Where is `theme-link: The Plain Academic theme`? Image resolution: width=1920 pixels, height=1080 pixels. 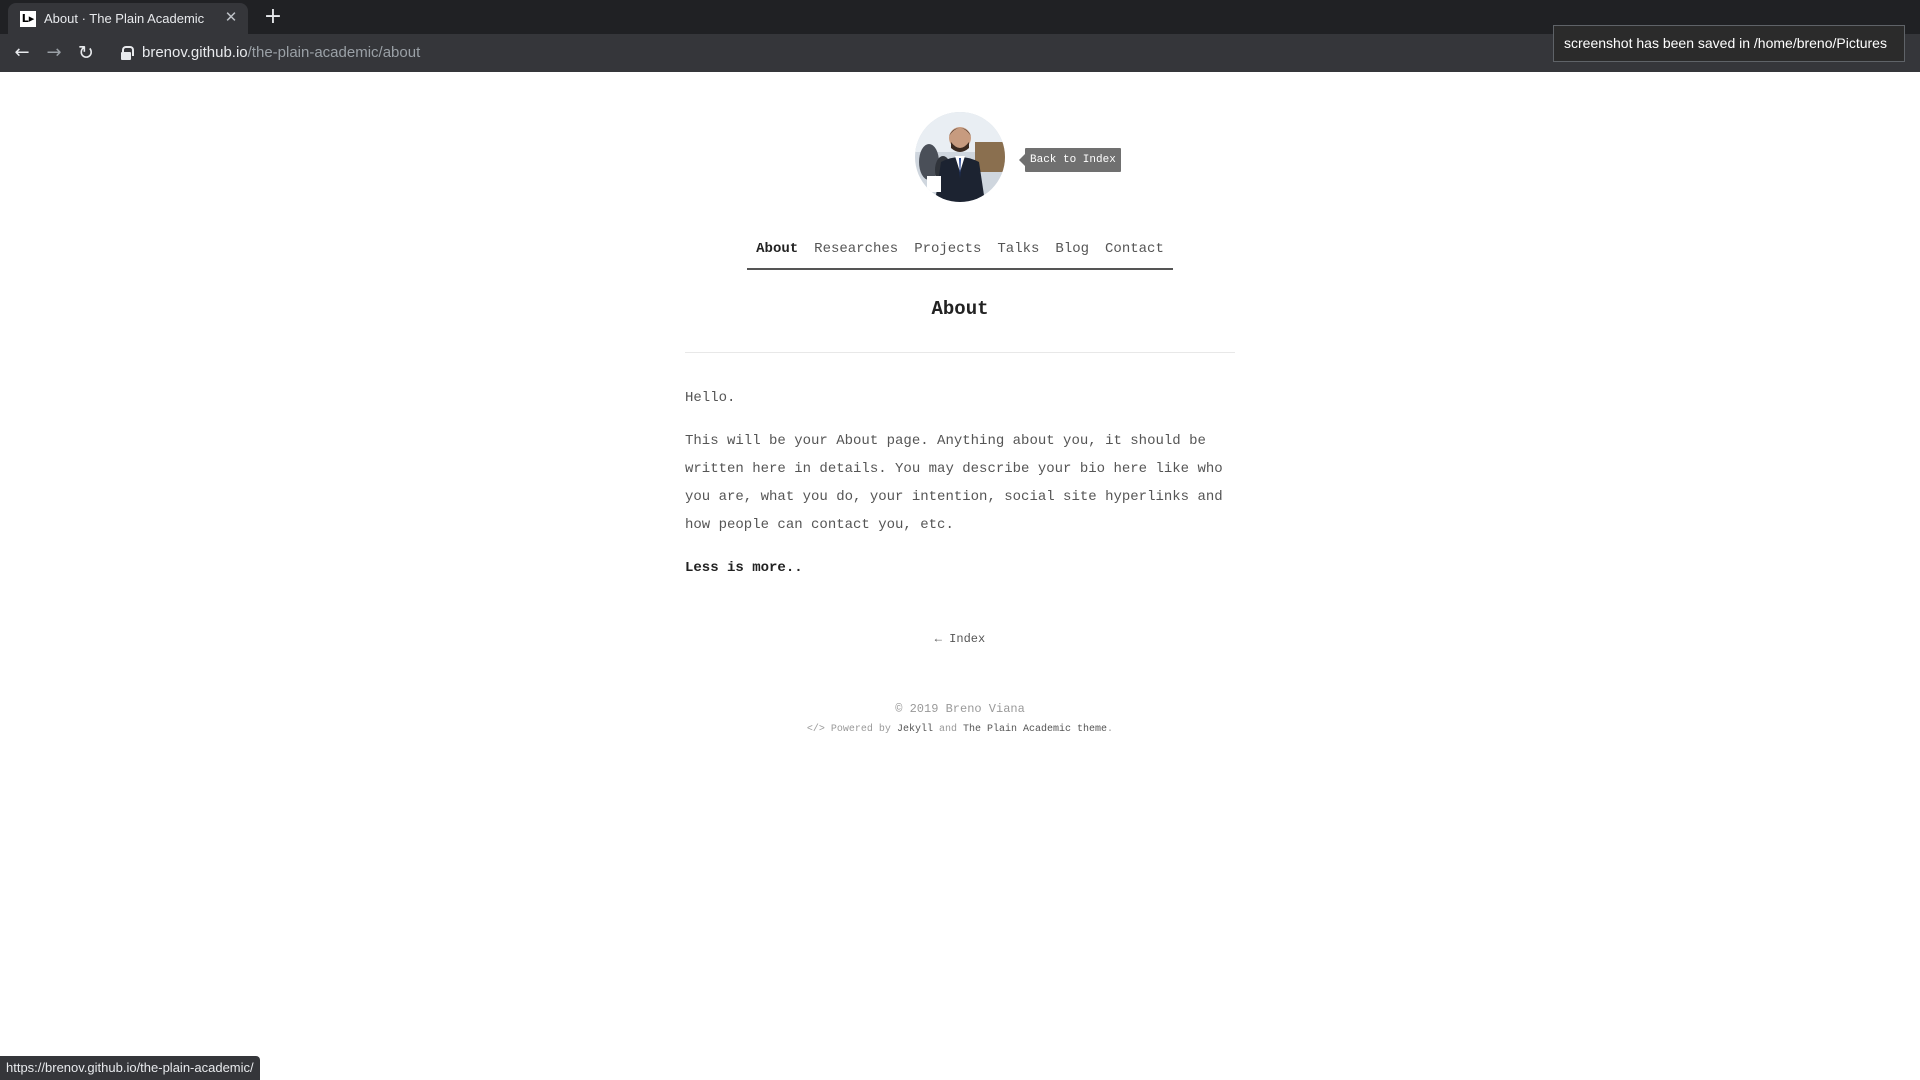
theme-link: The Plain Academic theme is located at coordinates (1035, 729).